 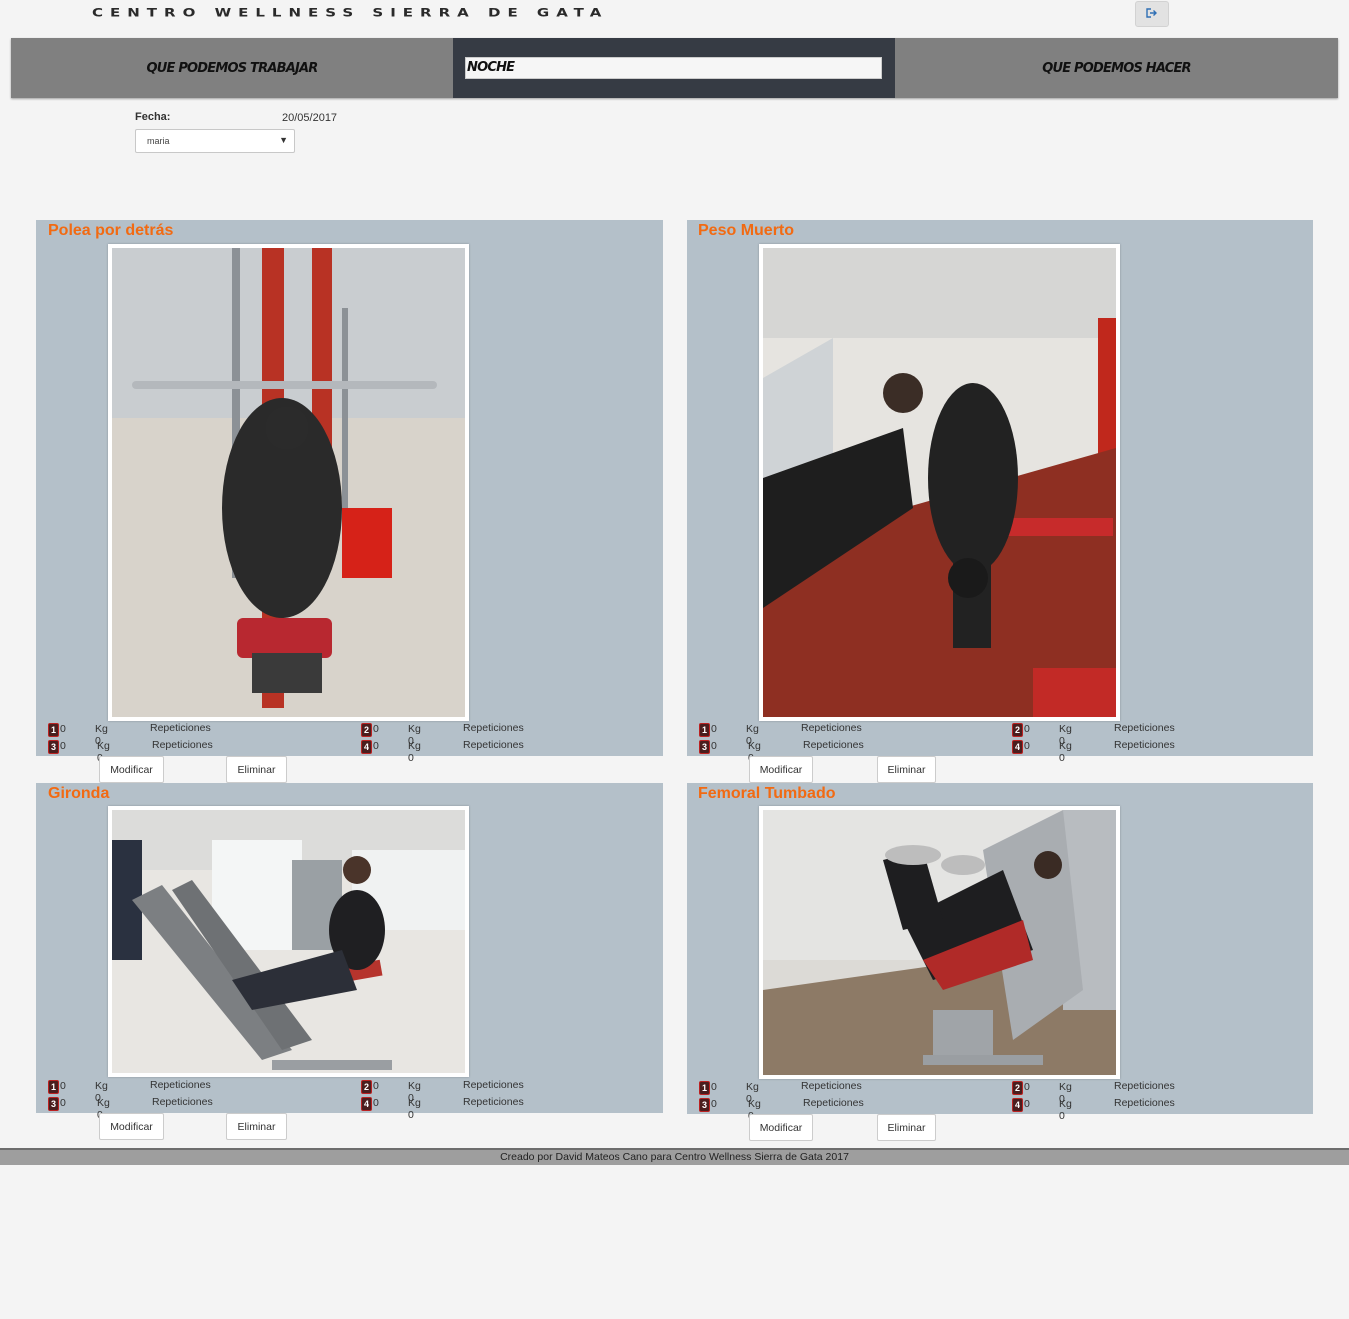 What do you see at coordinates (158, 141) in the screenshot?
I see `user-select-value: maria` at bounding box center [158, 141].